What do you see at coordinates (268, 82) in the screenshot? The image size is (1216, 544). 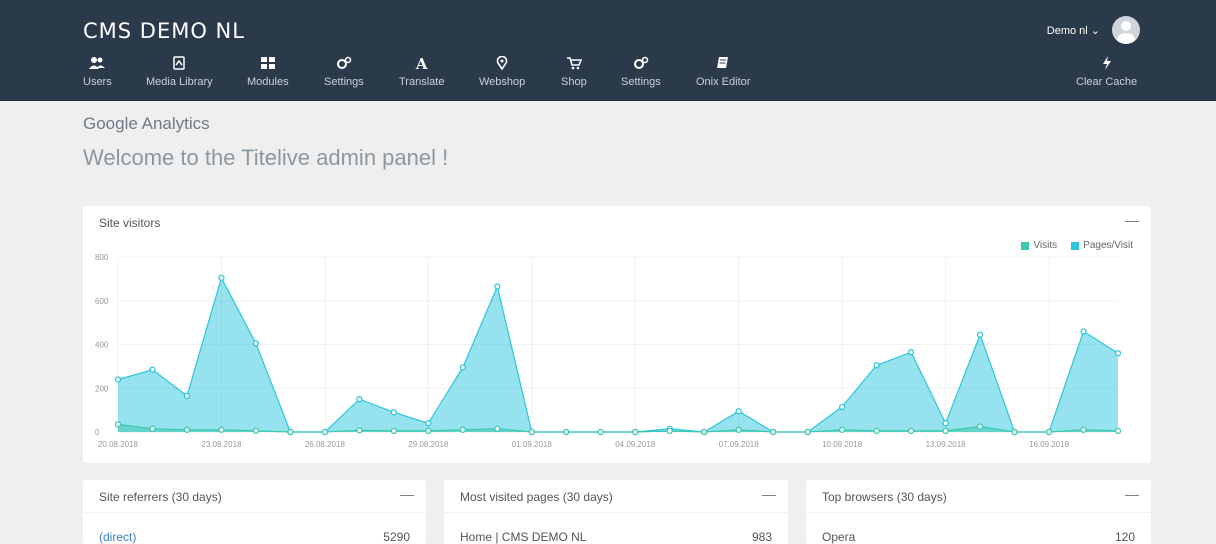 I see `nav-label: Modules` at bounding box center [268, 82].